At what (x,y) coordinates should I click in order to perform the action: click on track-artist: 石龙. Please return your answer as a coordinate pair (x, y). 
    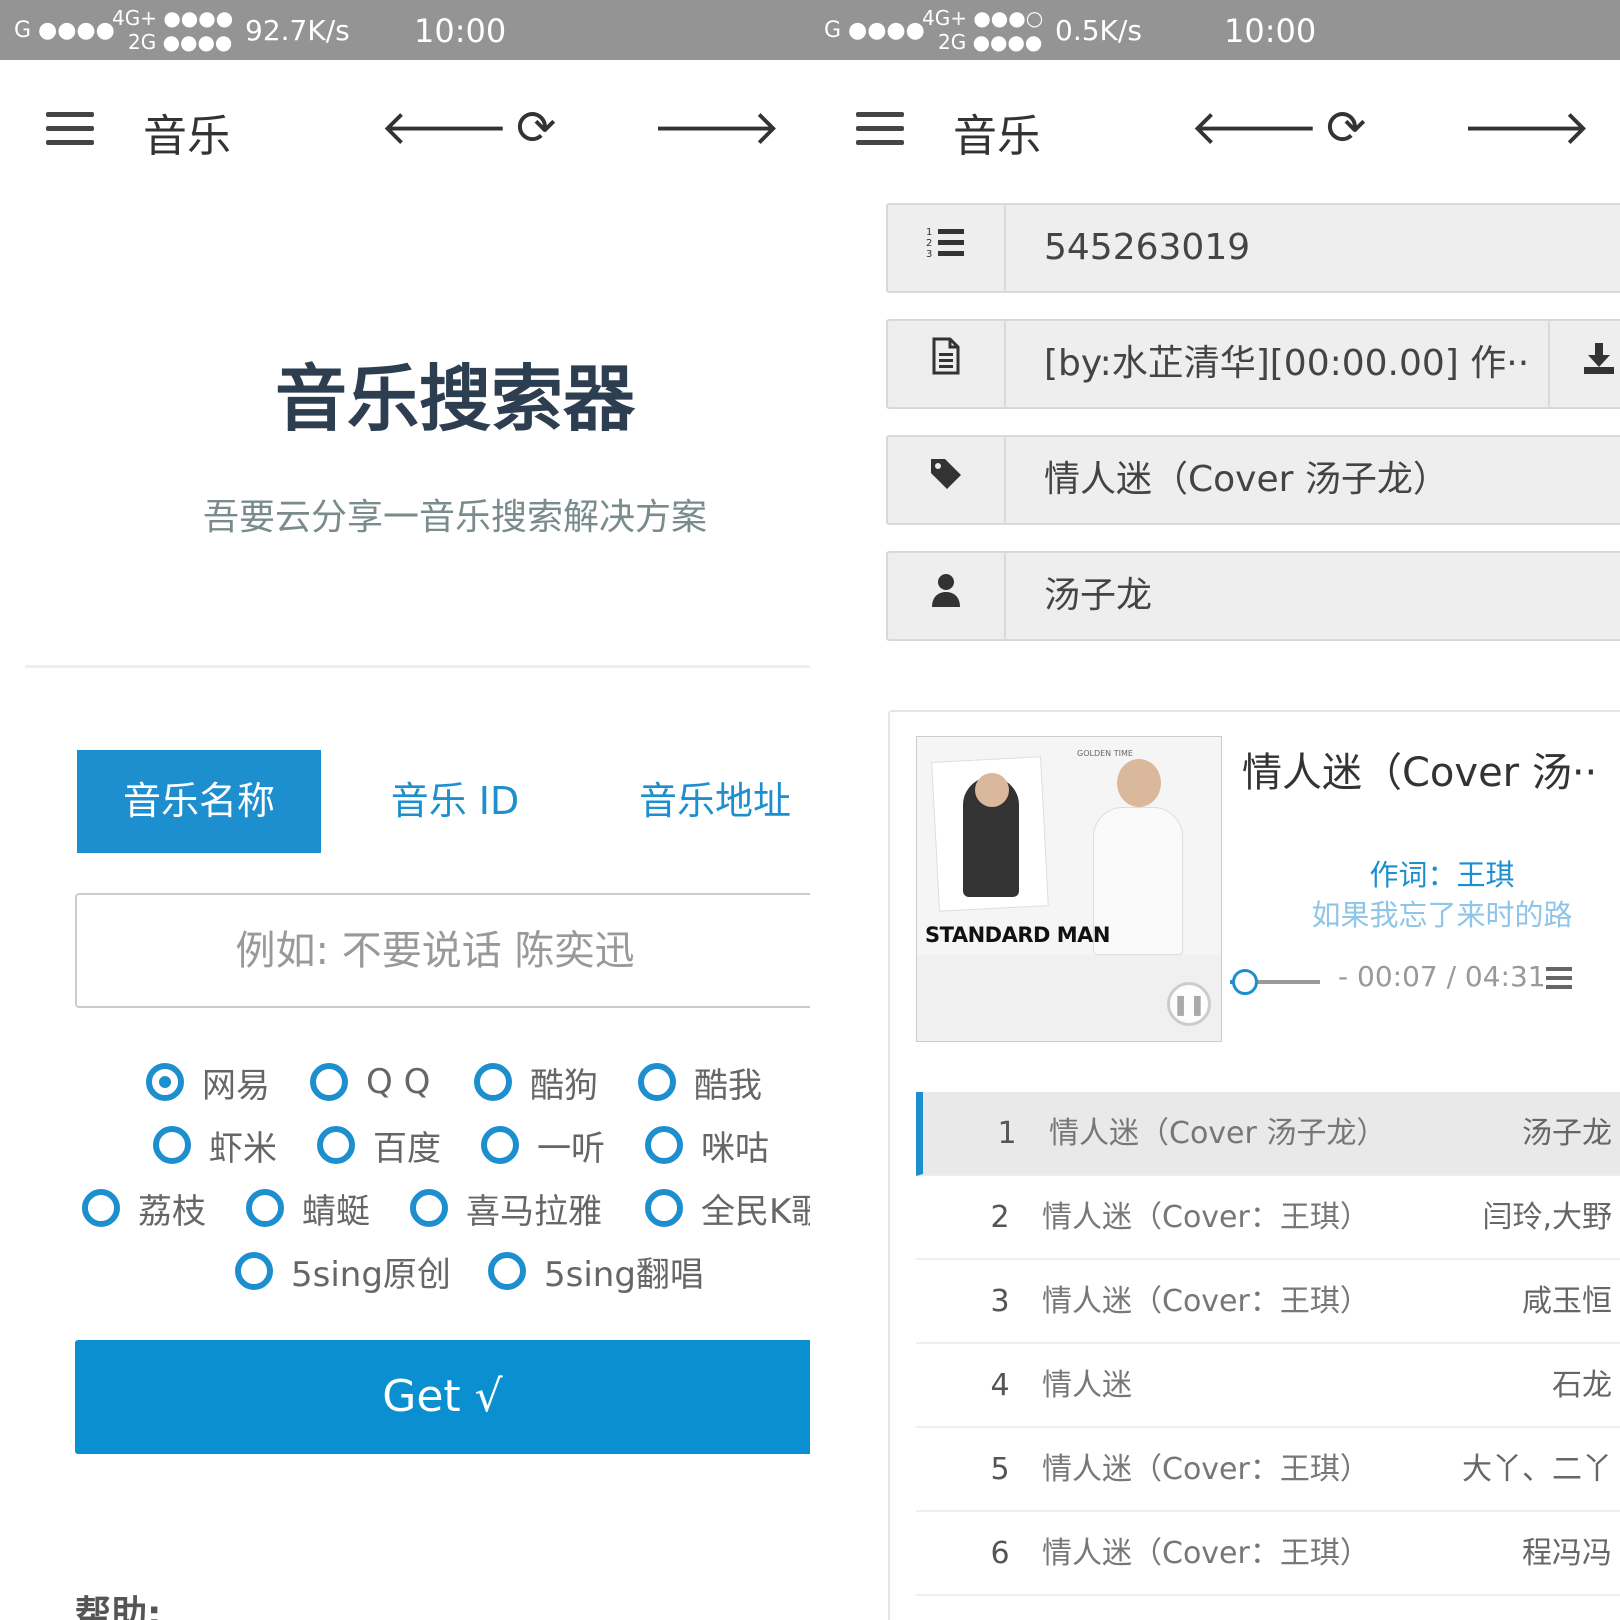
    Looking at the image, I should click on (1582, 1385).